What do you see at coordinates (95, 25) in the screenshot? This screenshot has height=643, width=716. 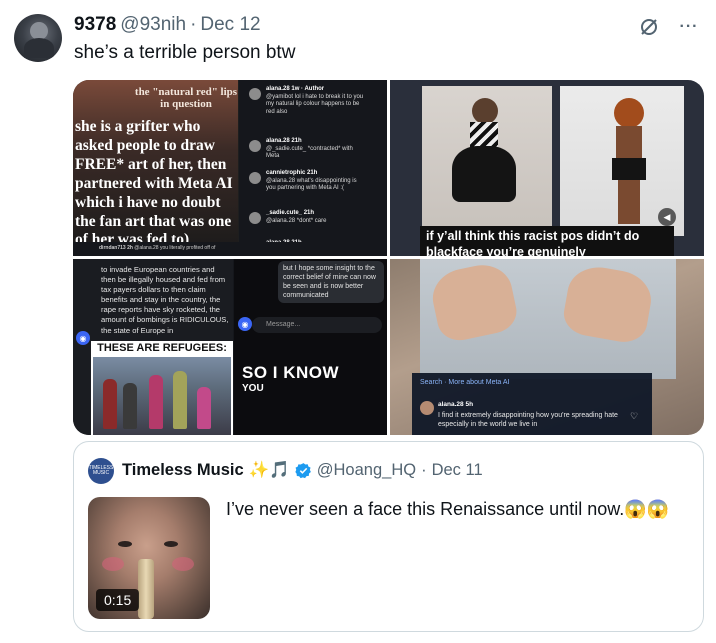 I see `author-name: 9378` at bounding box center [95, 25].